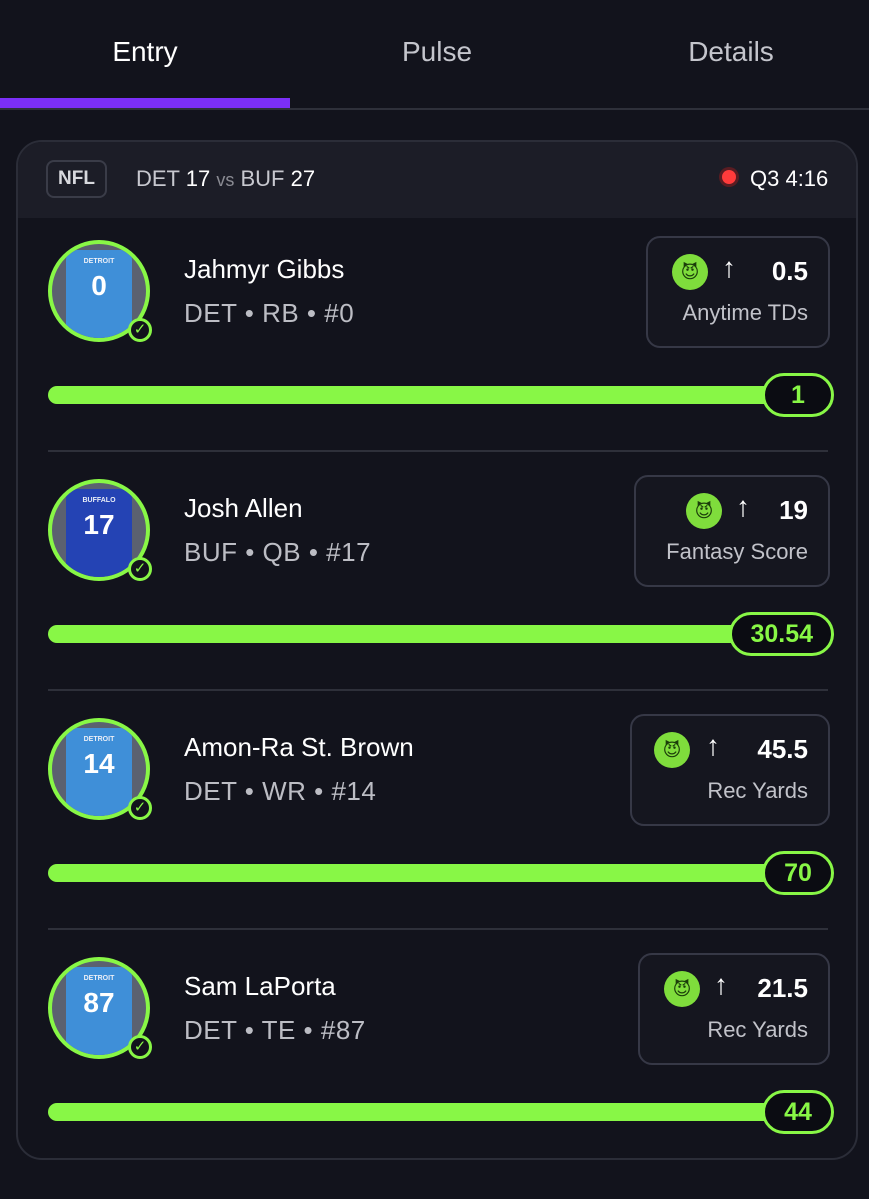  What do you see at coordinates (99, 524) in the screenshot?
I see `jersey-number: 17` at bounding box center [99, 524].